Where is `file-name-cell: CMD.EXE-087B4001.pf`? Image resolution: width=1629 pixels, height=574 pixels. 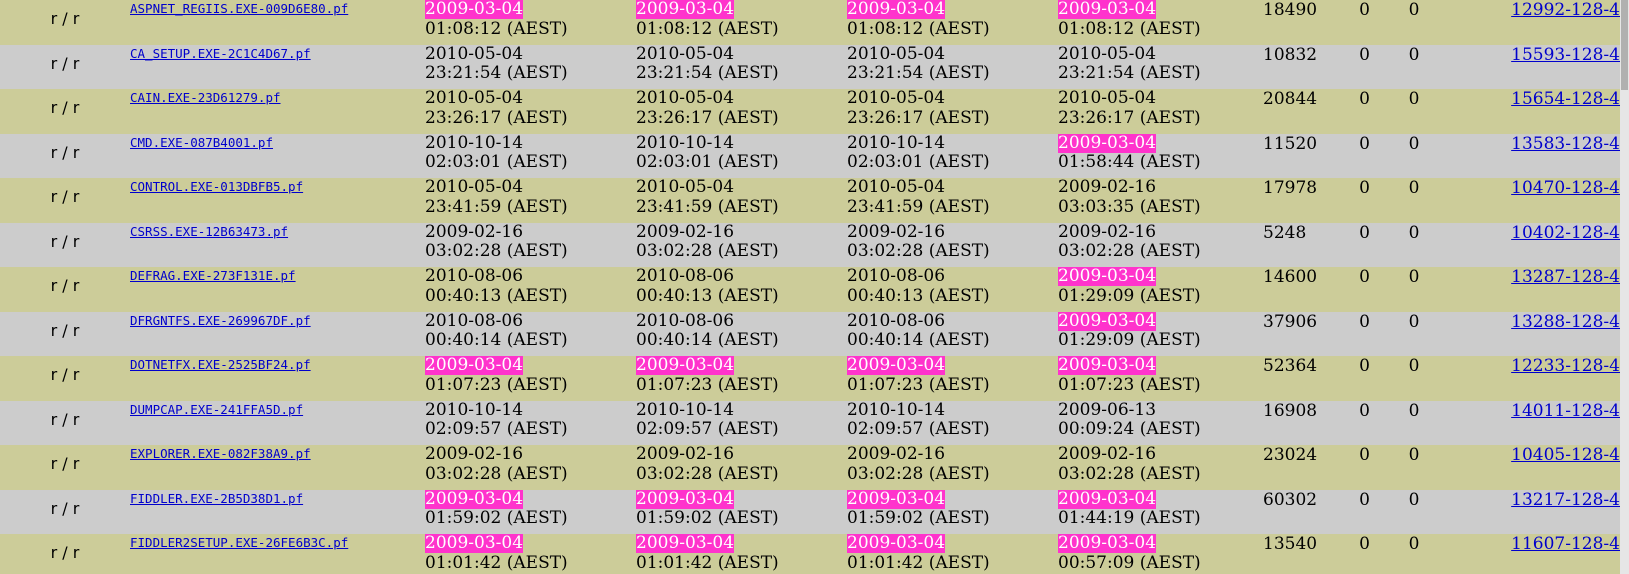
file-name-cell: CMD.EXE-087B4001.pf is located at coordinates (277, 156).